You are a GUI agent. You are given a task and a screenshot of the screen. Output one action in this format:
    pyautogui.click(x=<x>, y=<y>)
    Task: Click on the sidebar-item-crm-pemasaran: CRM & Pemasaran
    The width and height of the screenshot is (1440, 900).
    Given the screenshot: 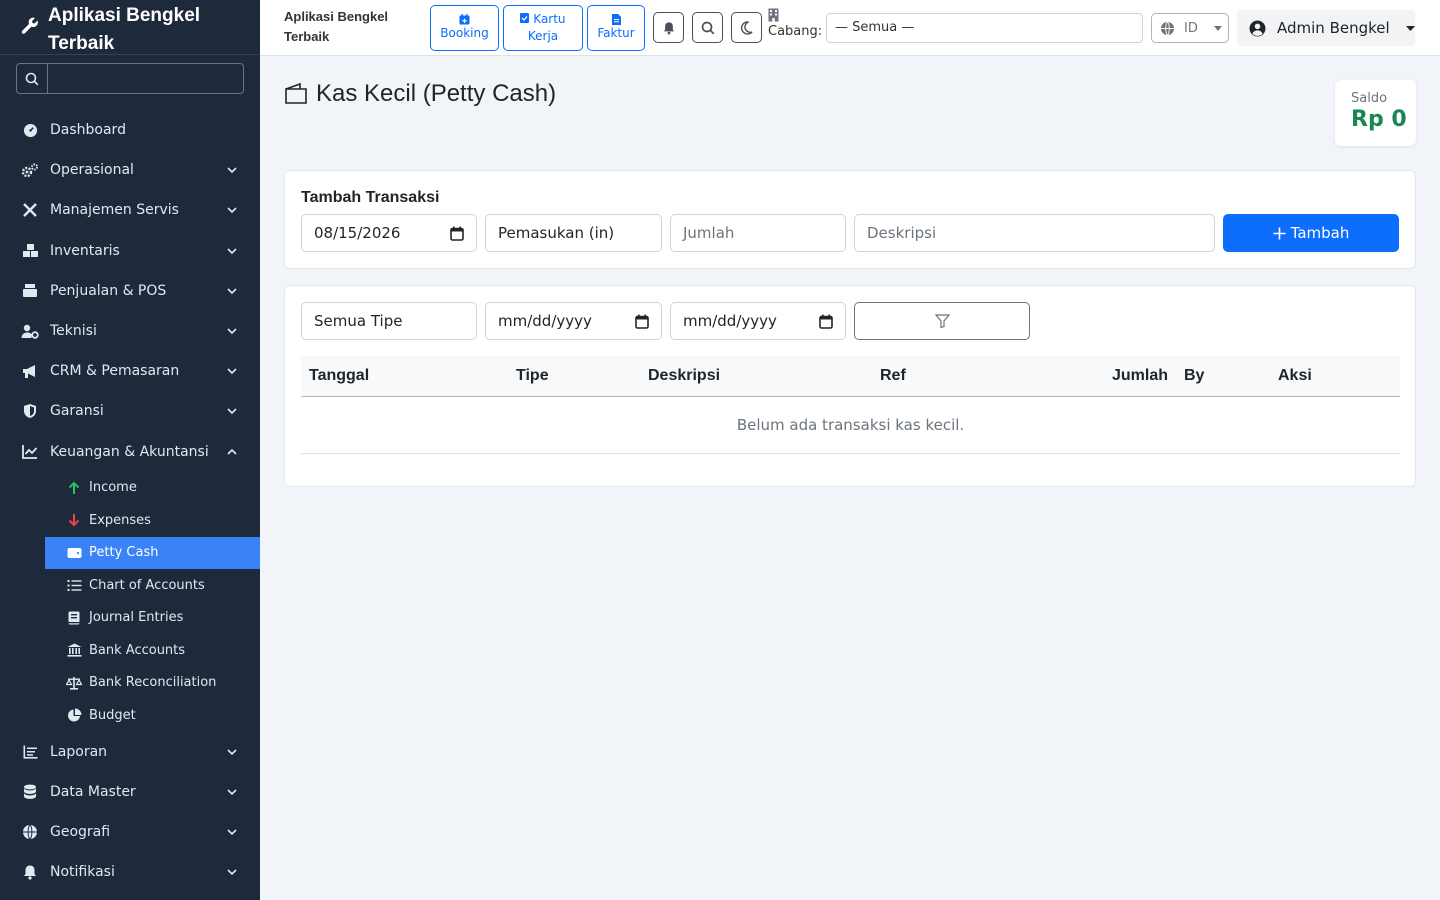 What is the action you would take?
    pyautogui.click(x=130, y=371)
    